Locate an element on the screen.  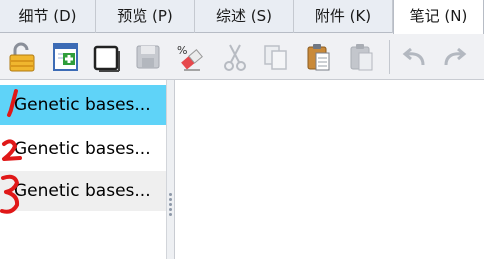
copy-button is located at coordinates (276, 57).